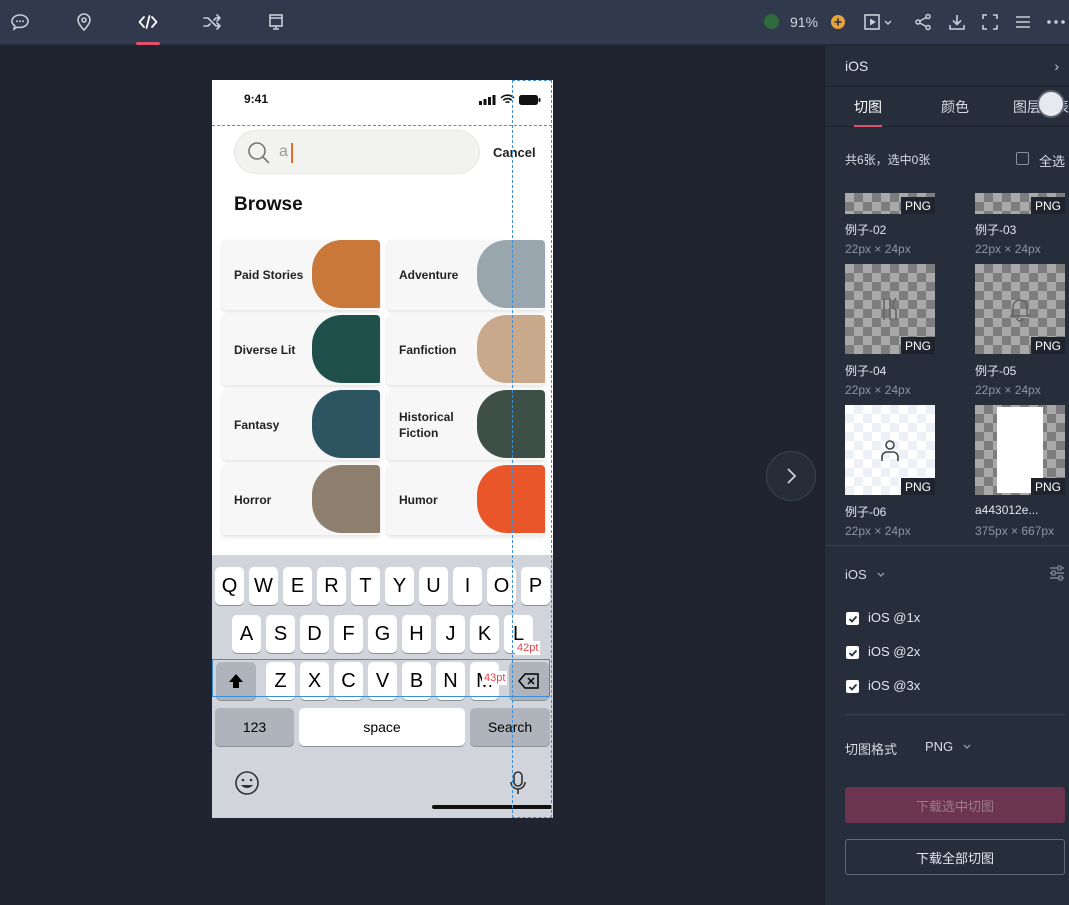  Describe the element at coordinates (429, 275) in the screenshot. I see `tile-label: Adventure` at that location.